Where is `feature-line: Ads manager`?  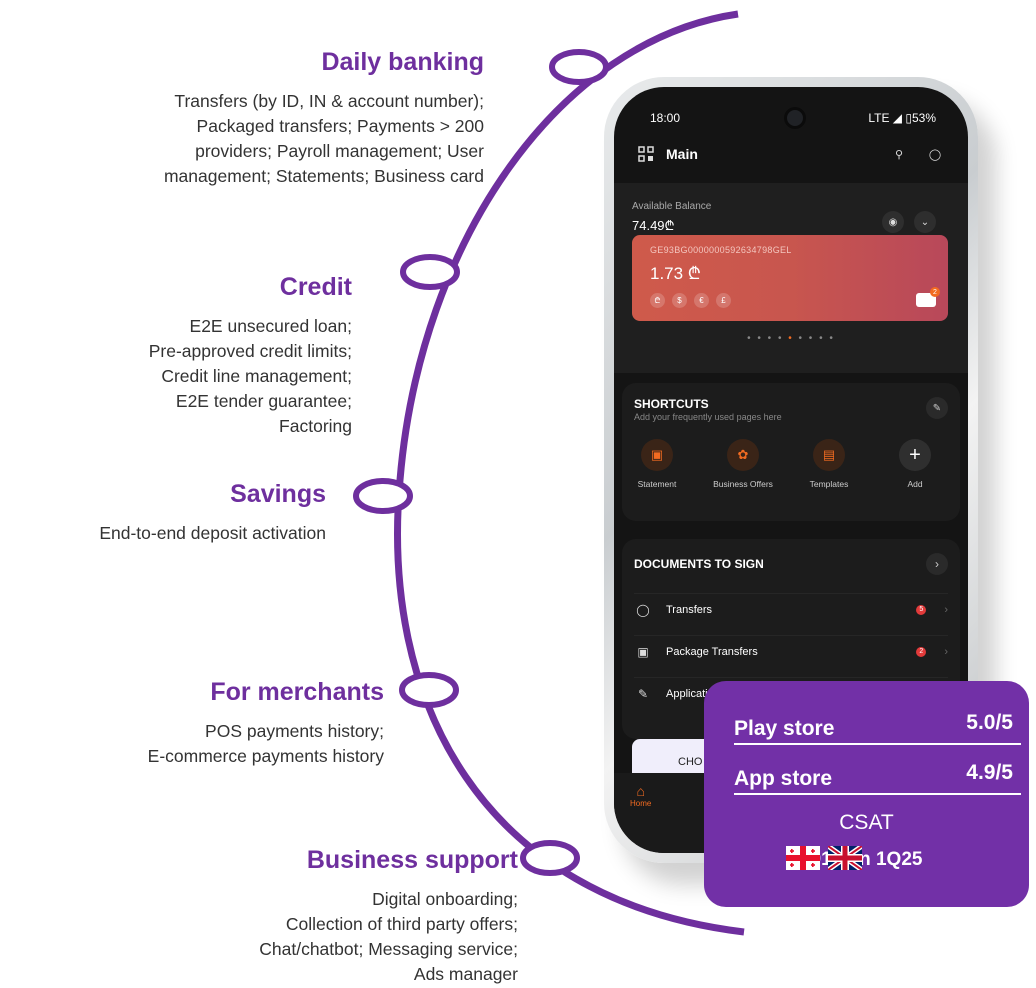 feature-line: Ads manager is located at coordinates (465, 974).